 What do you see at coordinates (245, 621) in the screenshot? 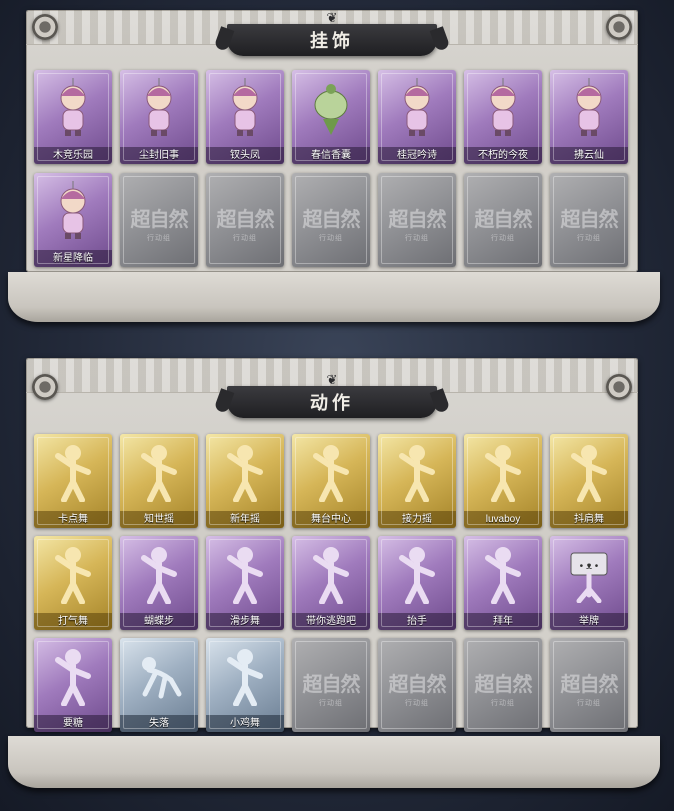
I see `item-label: 滑步舞` at bounding box center [245, 621].